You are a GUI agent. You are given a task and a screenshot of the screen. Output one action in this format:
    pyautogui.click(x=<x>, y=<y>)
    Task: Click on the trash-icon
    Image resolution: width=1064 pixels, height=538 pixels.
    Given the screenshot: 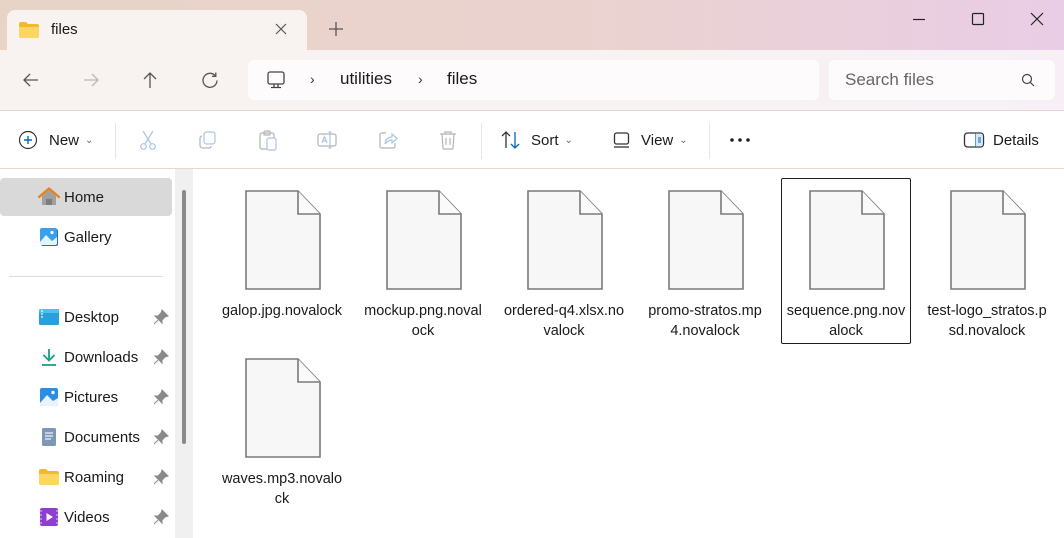 What is the action you would take?
    pyautogui.click(x=448, y=140)
    